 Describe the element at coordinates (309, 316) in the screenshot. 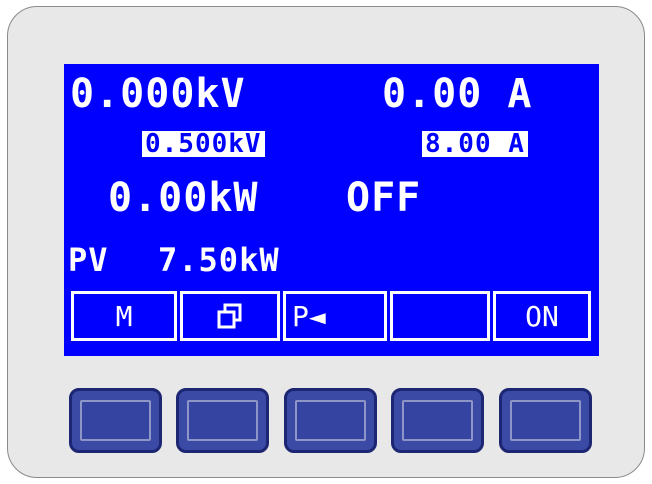

I see `softkey-profile-label: P◄` at that location.